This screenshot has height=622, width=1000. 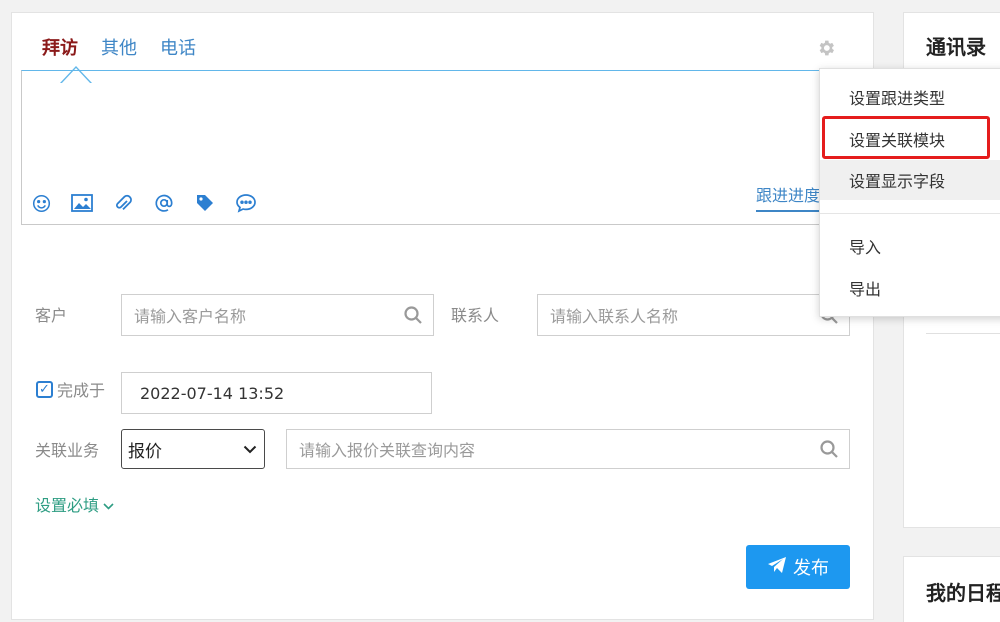 I want to click on menu-item-import: 导入, so click(x=910, y=246).